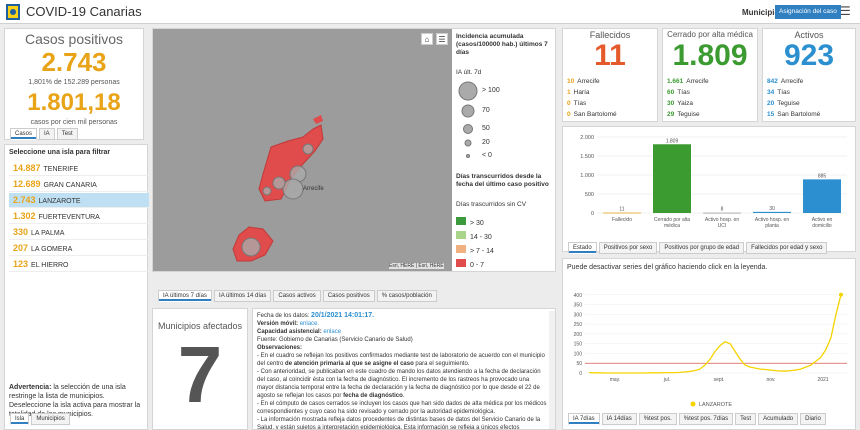 Image resolution: width=860 pixels, height=430 pixels. I want to click on tab-pct-poblacion: % casos/población, so click(406, 296).